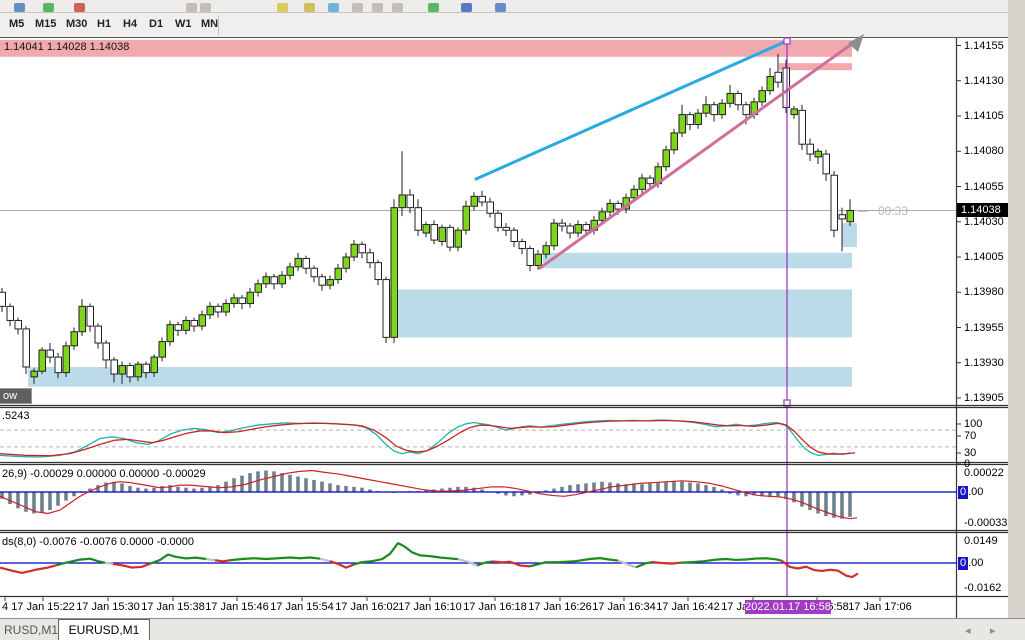  I want to click on price-axis-tick: 1.14080, so click(984, 151).